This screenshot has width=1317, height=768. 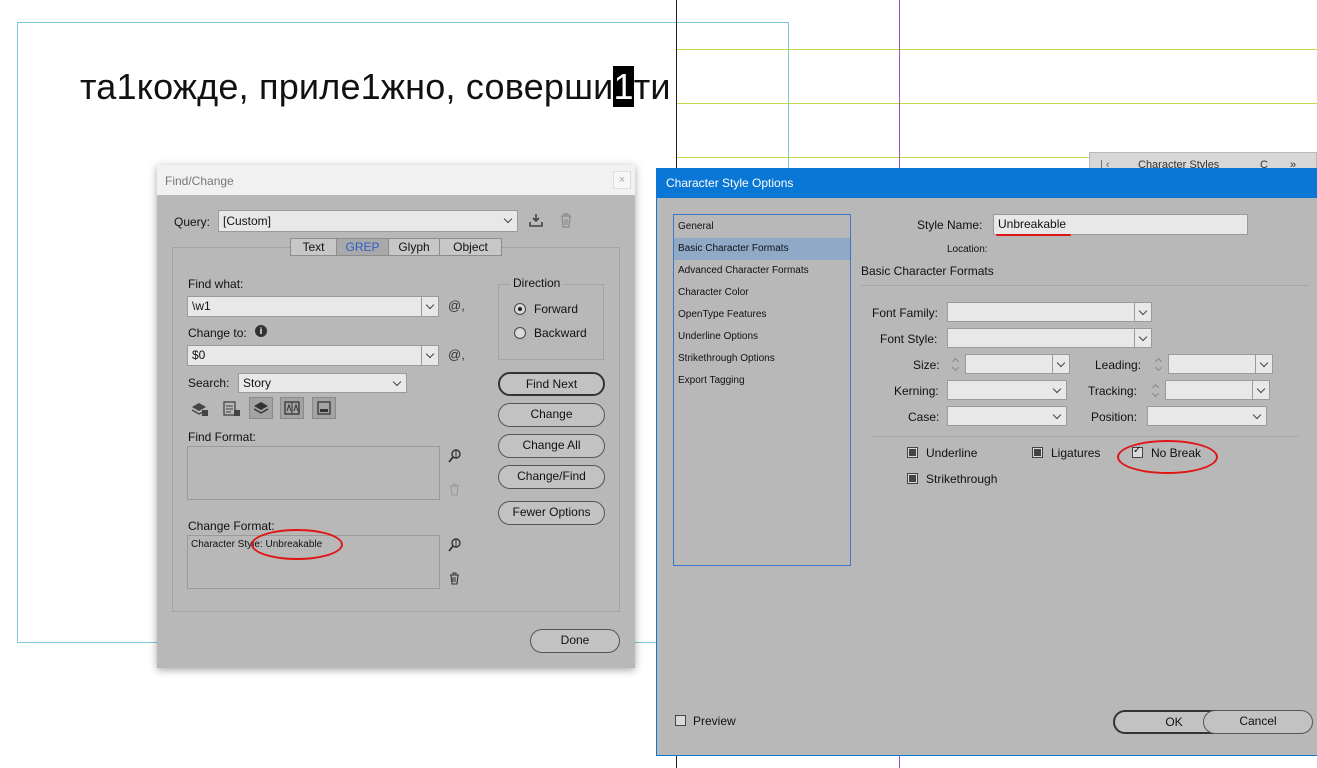 I want to click on include-locked-layers-icon, so click(x=200, y=409).